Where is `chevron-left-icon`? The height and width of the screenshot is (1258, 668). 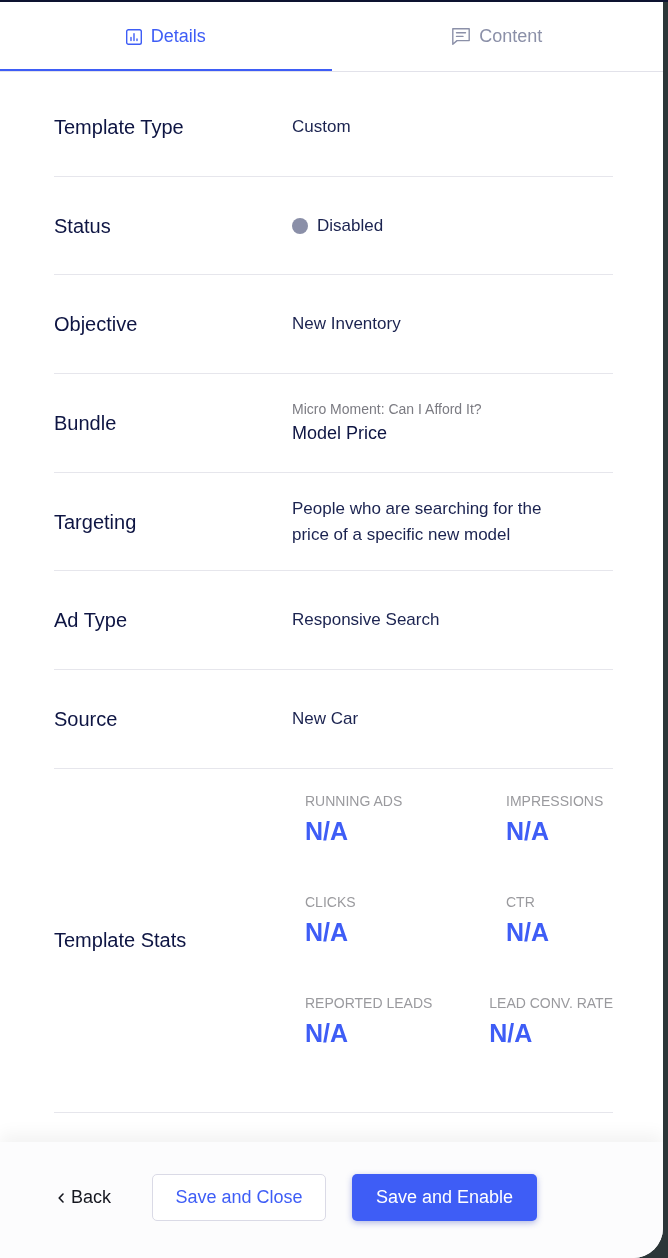 chevron-left-icon is located at coordinates (61, 1197).